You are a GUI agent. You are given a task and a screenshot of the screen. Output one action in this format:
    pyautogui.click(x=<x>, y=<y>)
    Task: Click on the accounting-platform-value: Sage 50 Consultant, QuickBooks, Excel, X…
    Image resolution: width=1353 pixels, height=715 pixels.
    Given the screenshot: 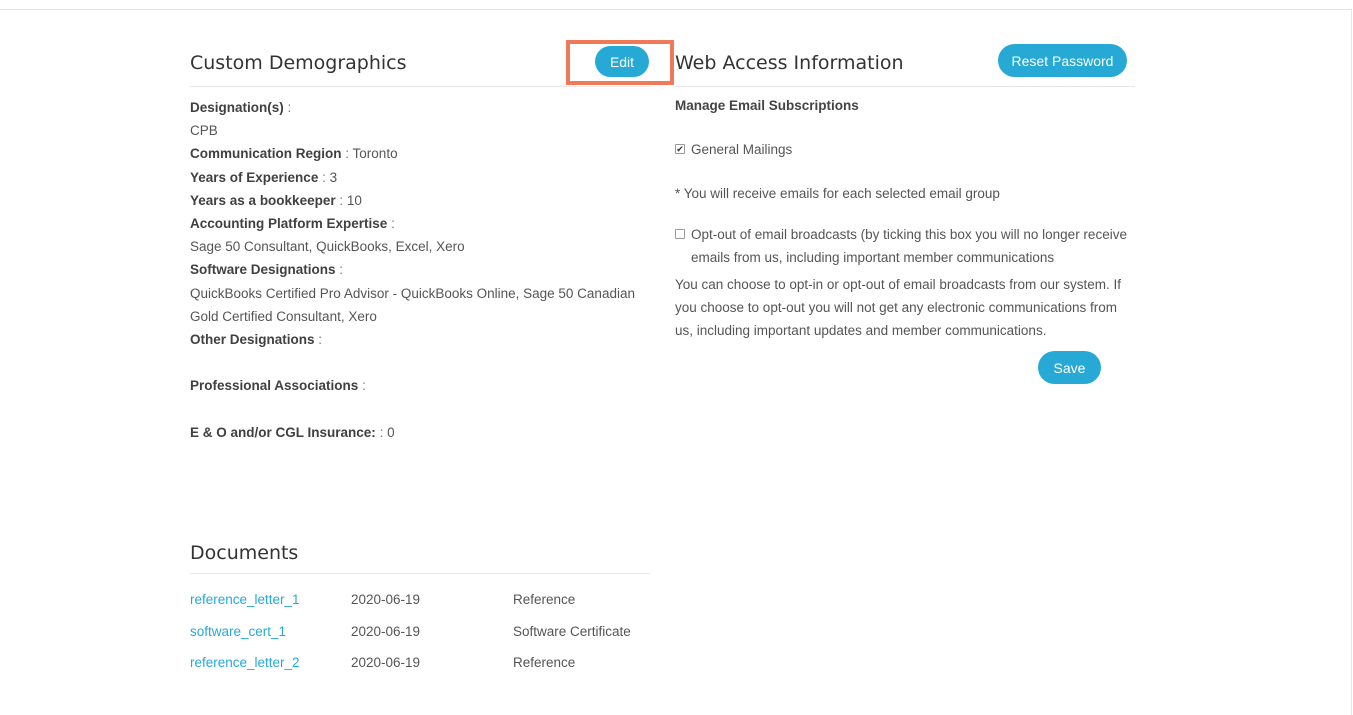 What is the action you would take?
    pyautogui.click(x=327, y=247)
    